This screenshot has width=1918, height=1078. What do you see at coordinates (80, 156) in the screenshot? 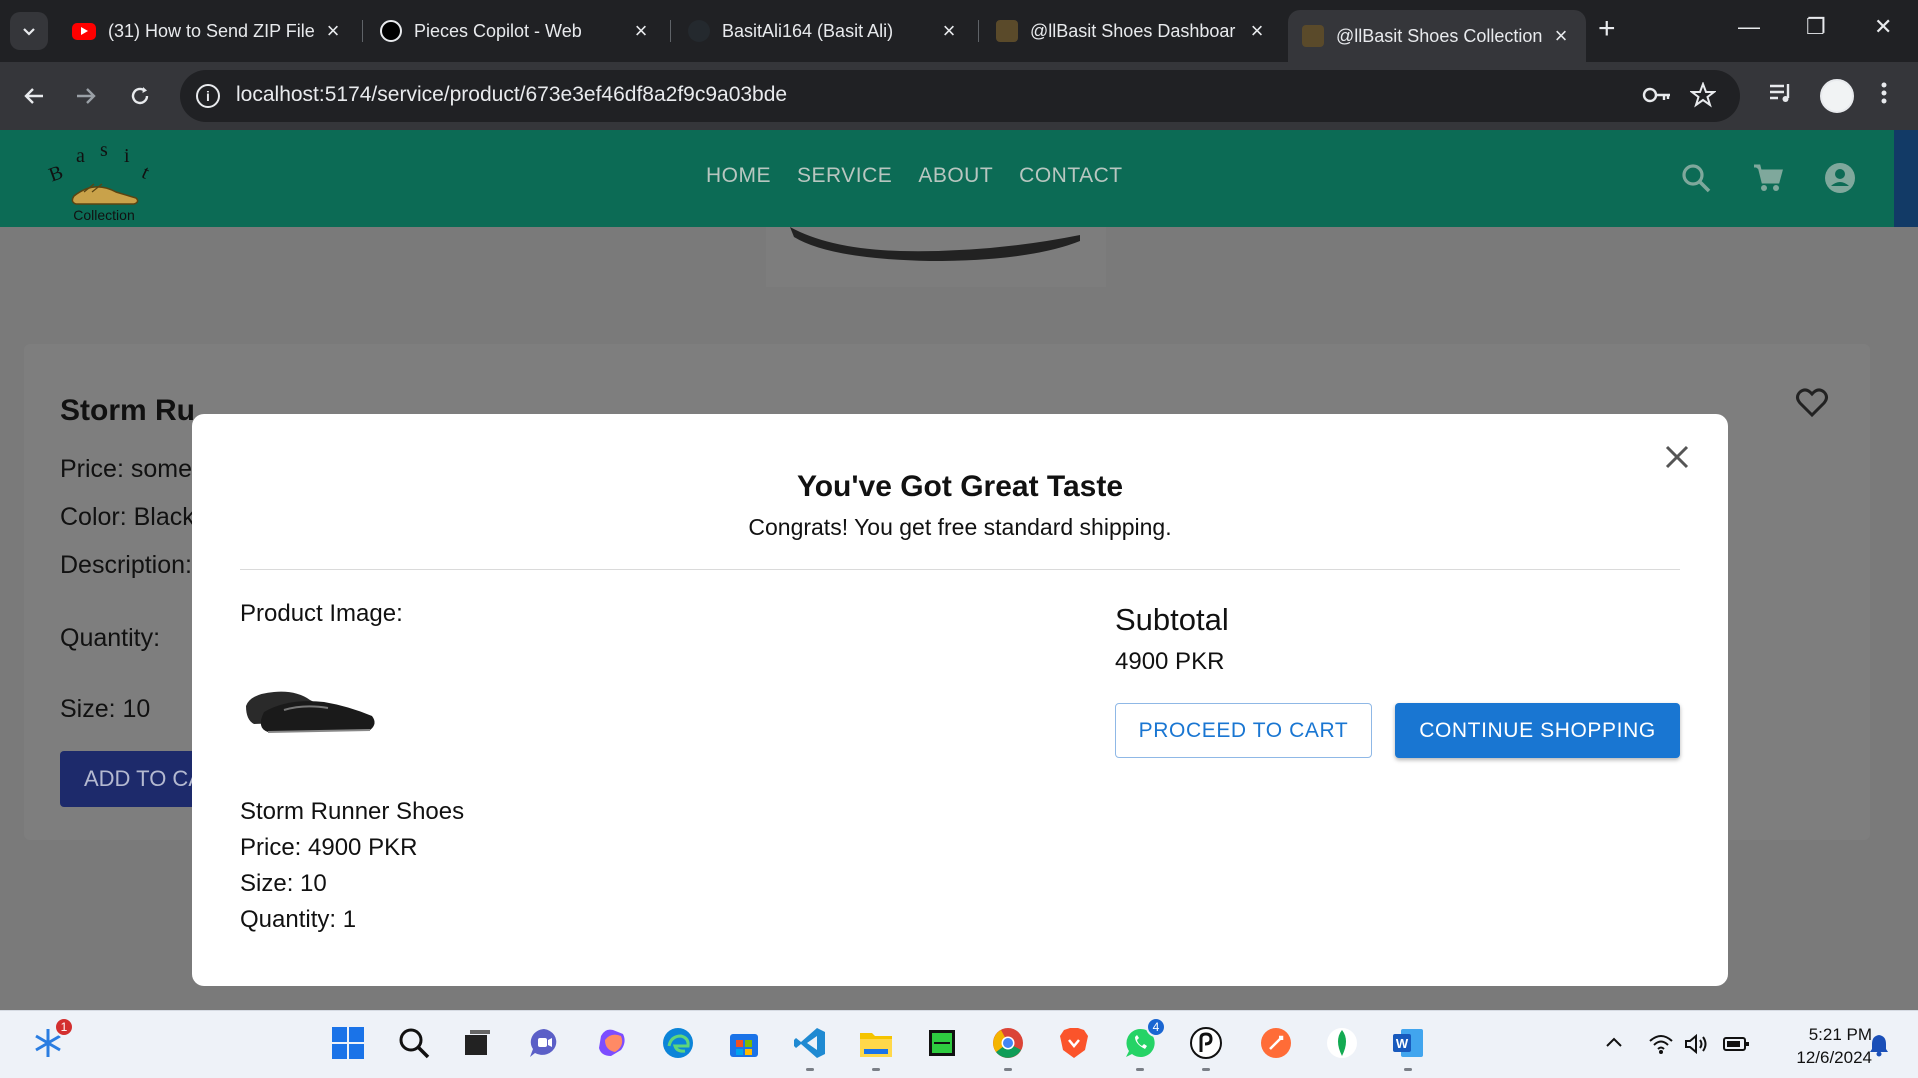
I see `svg-text: a` at bounding box center [80, 156].